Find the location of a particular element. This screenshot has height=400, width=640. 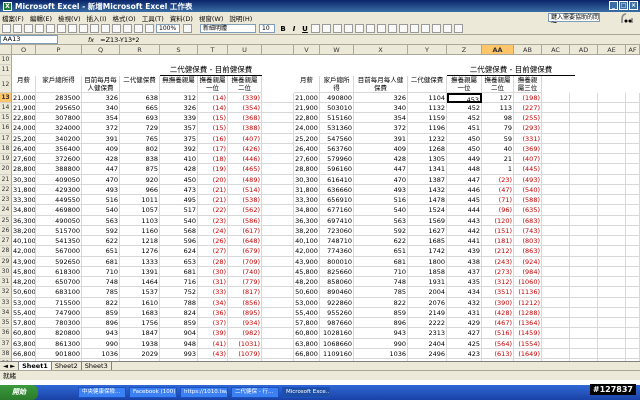

table-cell: 45,800 is located at coordinates (24, 271).